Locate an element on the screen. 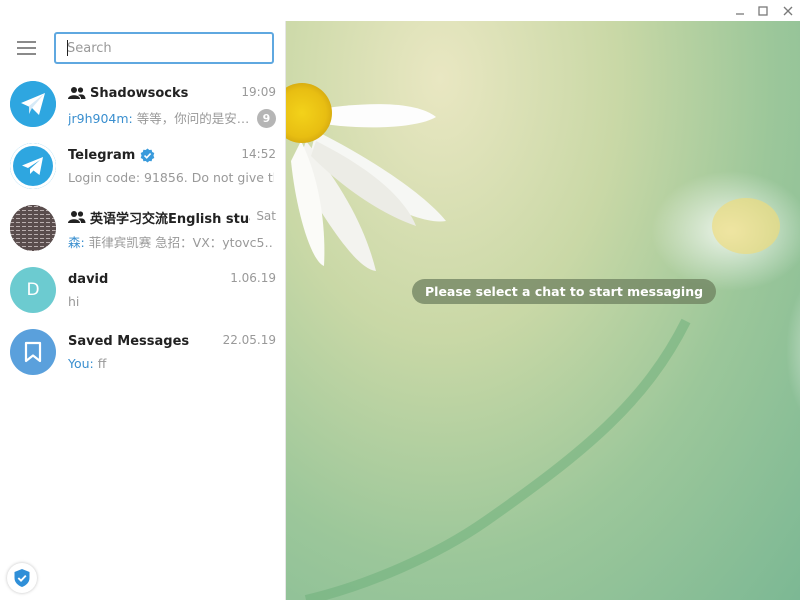 The image size is (800, 600). text-image-avatar is located at coordinates (33, 228).